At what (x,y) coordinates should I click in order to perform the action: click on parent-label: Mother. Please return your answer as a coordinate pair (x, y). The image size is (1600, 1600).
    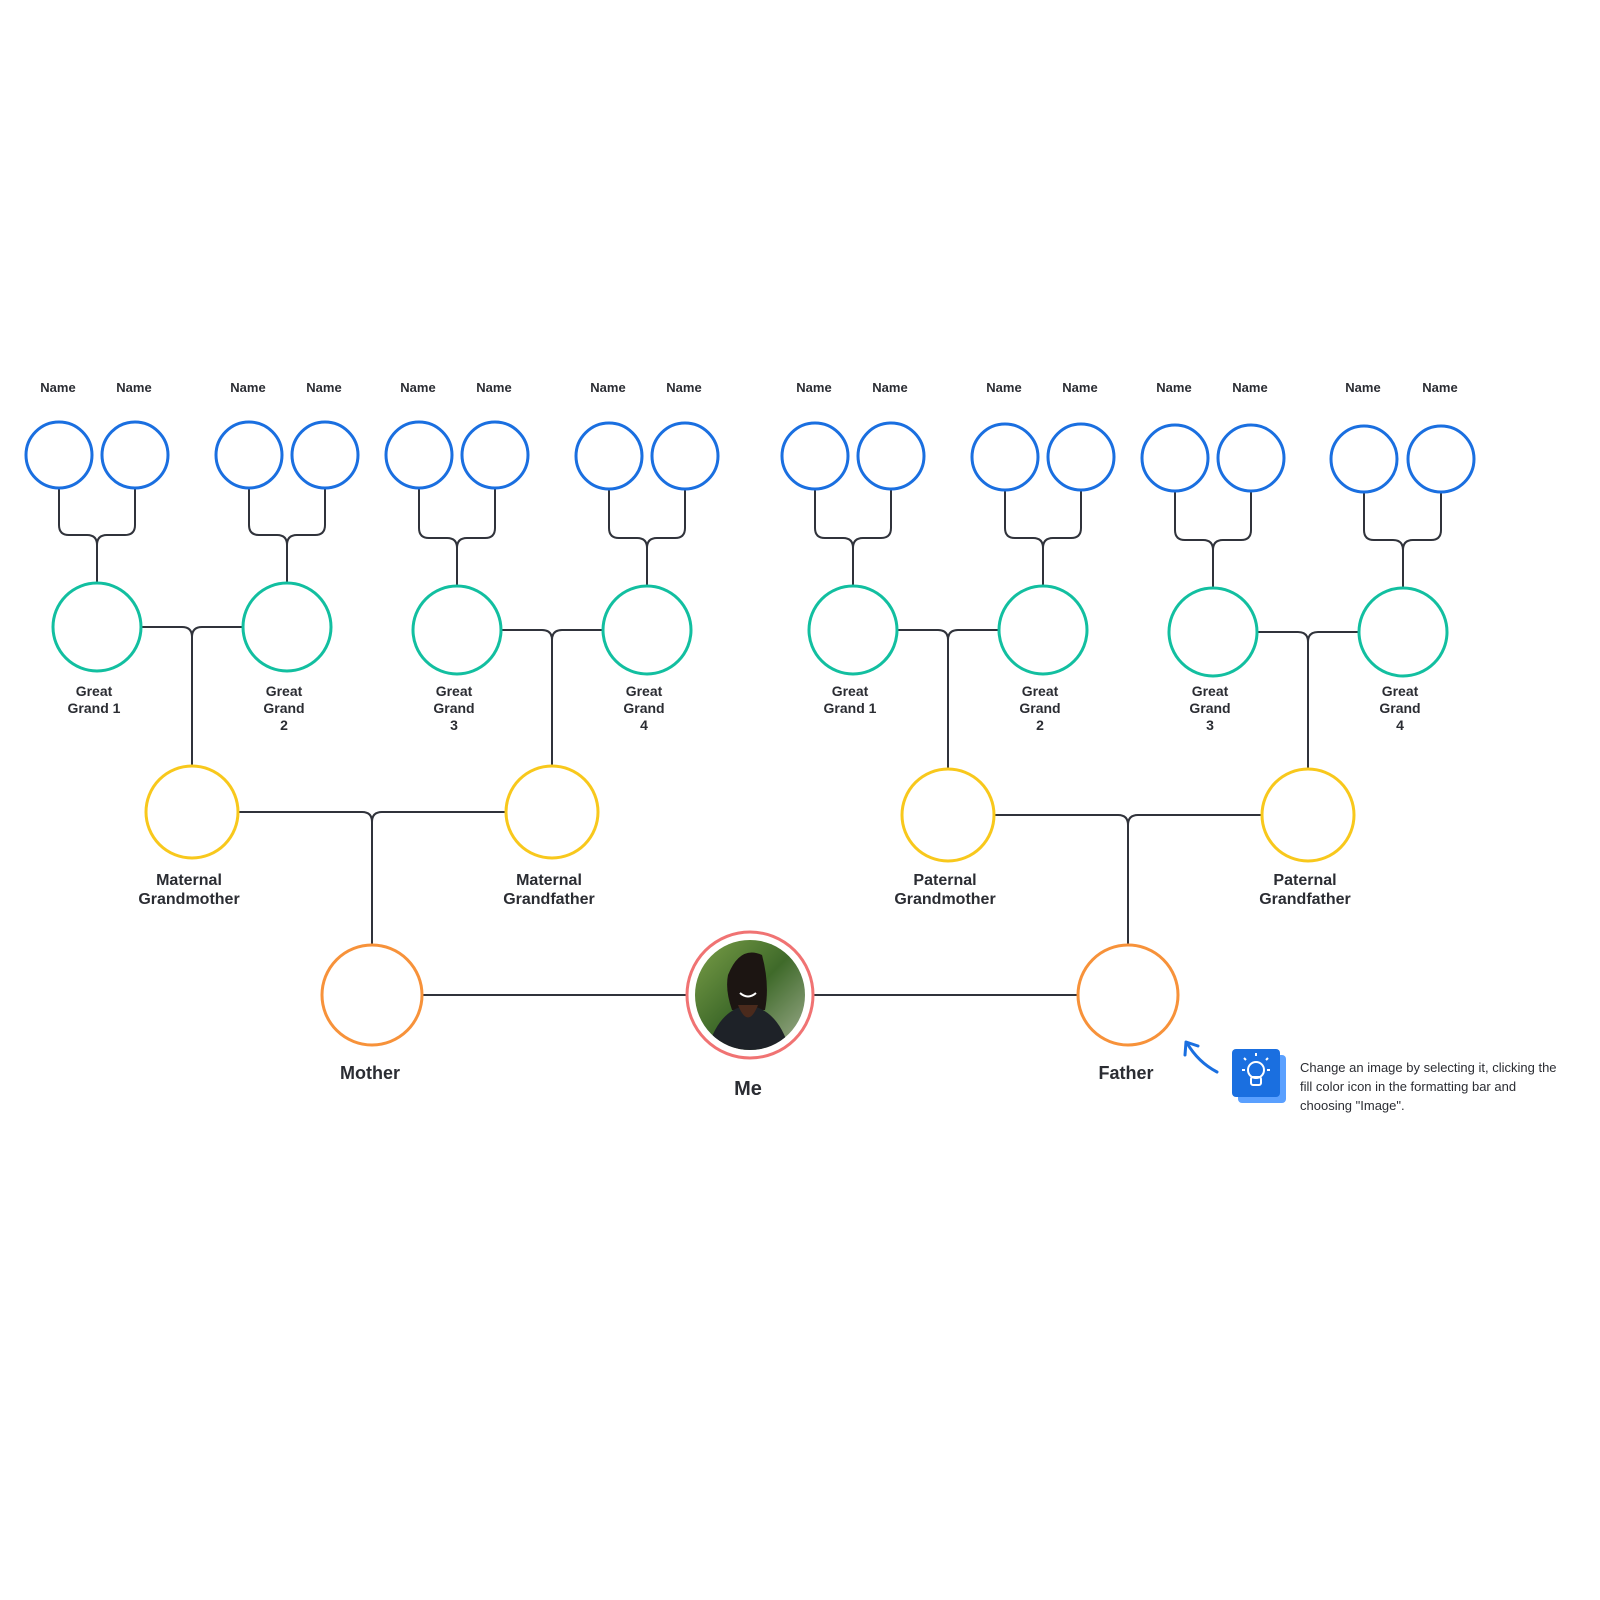
    Looking at the image, I should click on (370, 1073).